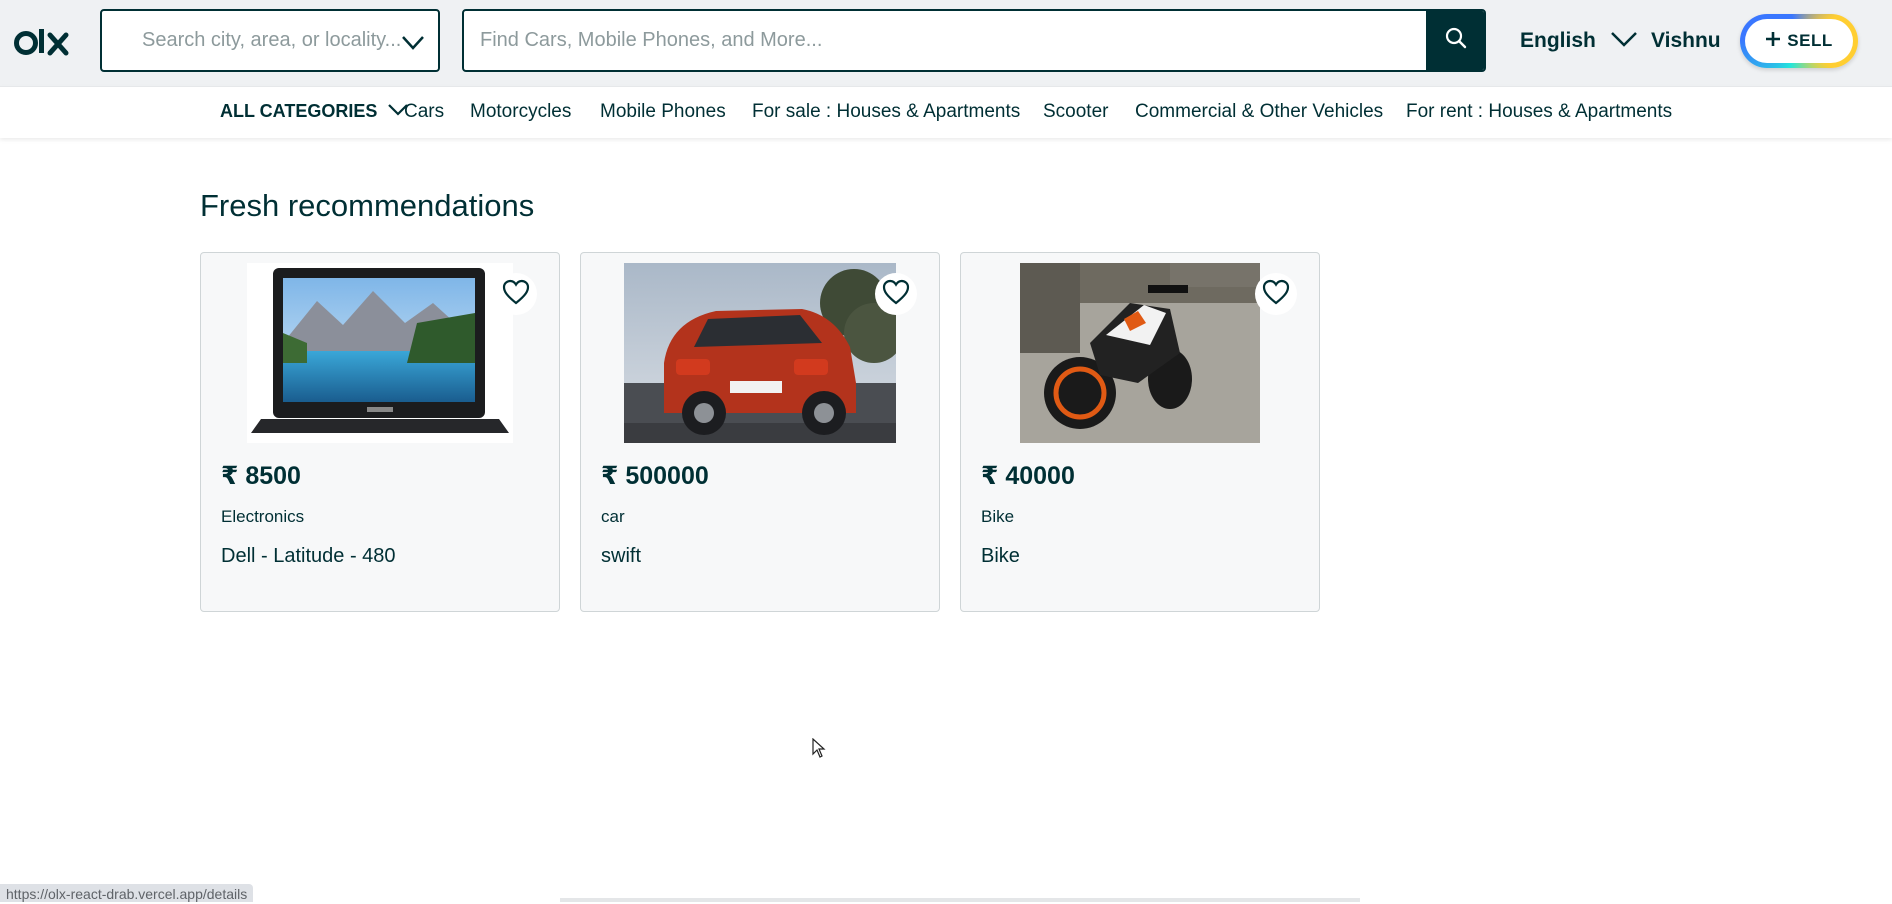  I want to click on product-category: Bike, so click(998, 516).